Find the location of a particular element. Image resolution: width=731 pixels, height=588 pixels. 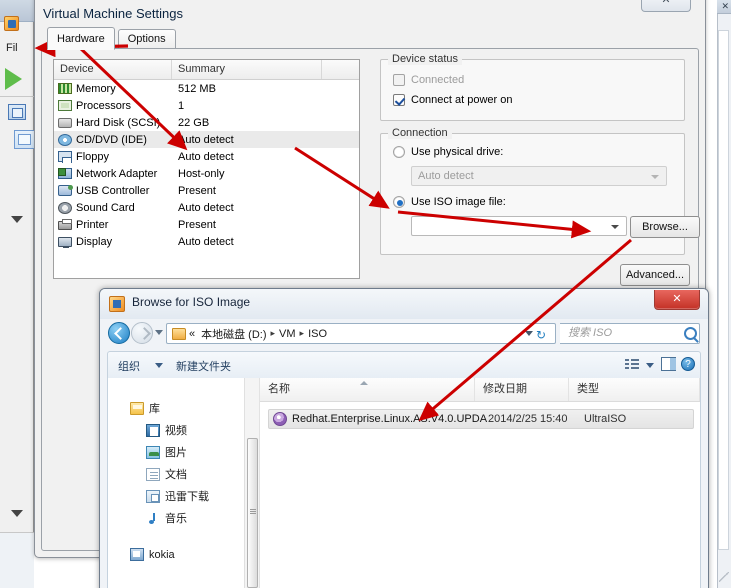

column-header-filler is located at coordinates (340, 69).